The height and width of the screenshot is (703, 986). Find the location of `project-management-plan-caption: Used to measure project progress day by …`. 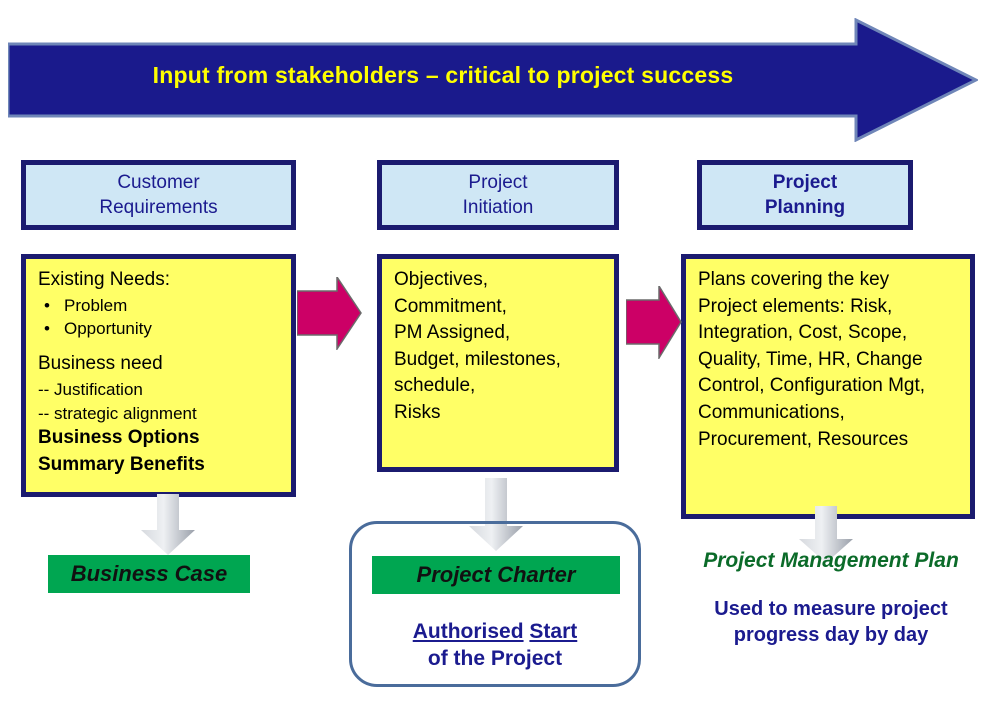

project-management-plan-caption: Used to measure project progress day by … is located at coordinates (831, 622).